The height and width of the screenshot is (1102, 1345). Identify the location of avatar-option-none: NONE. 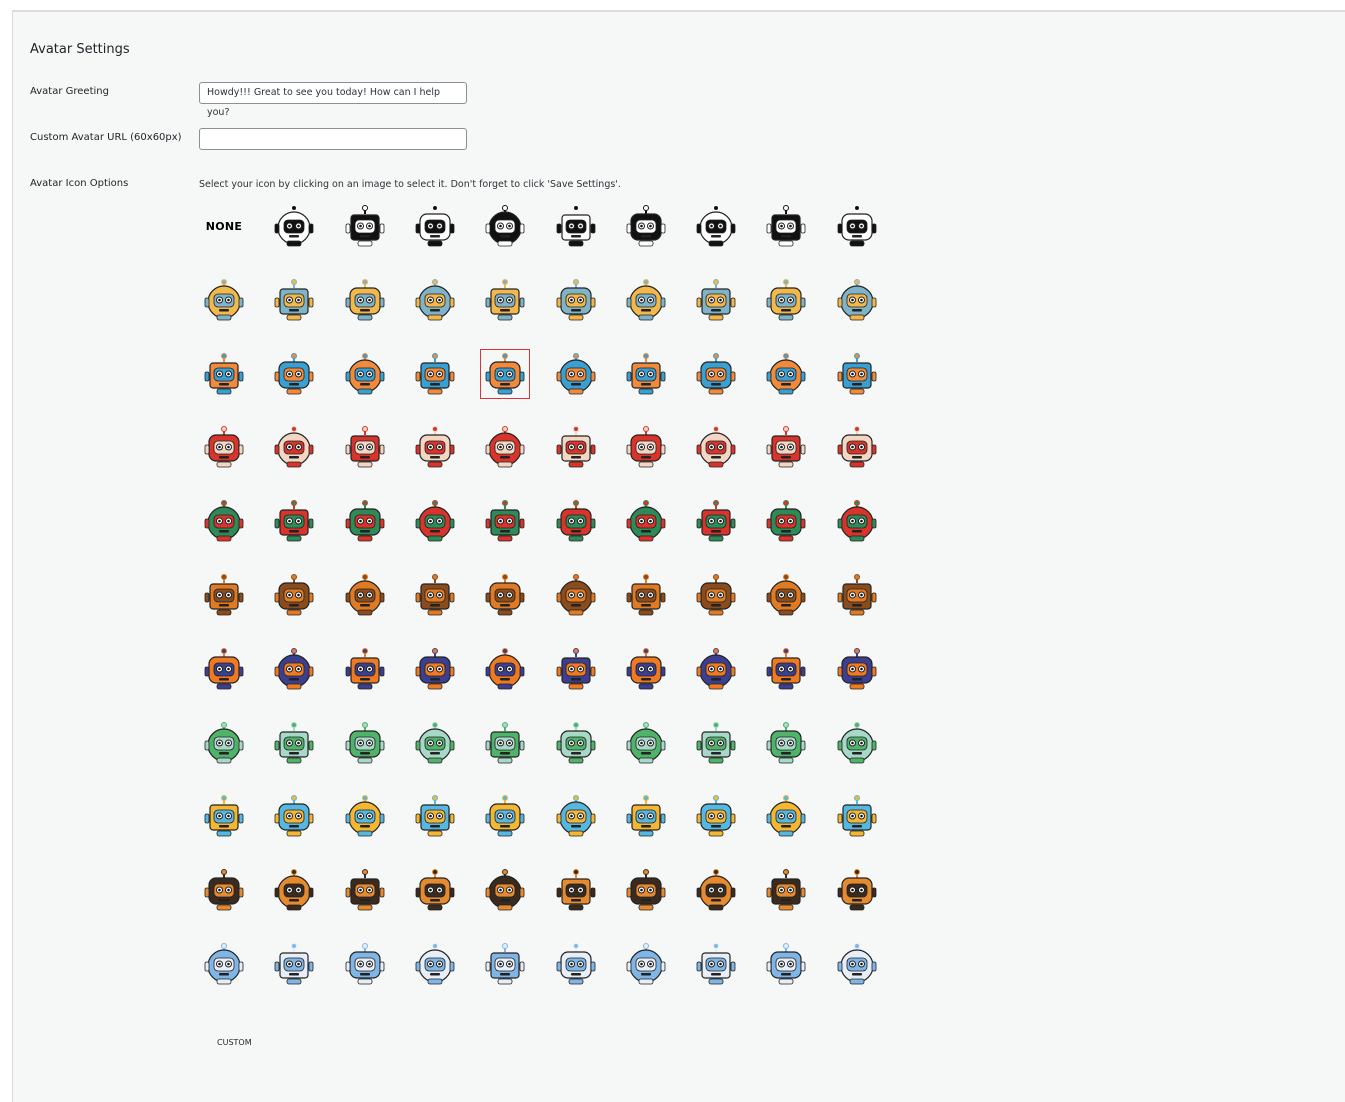
(224, 226).